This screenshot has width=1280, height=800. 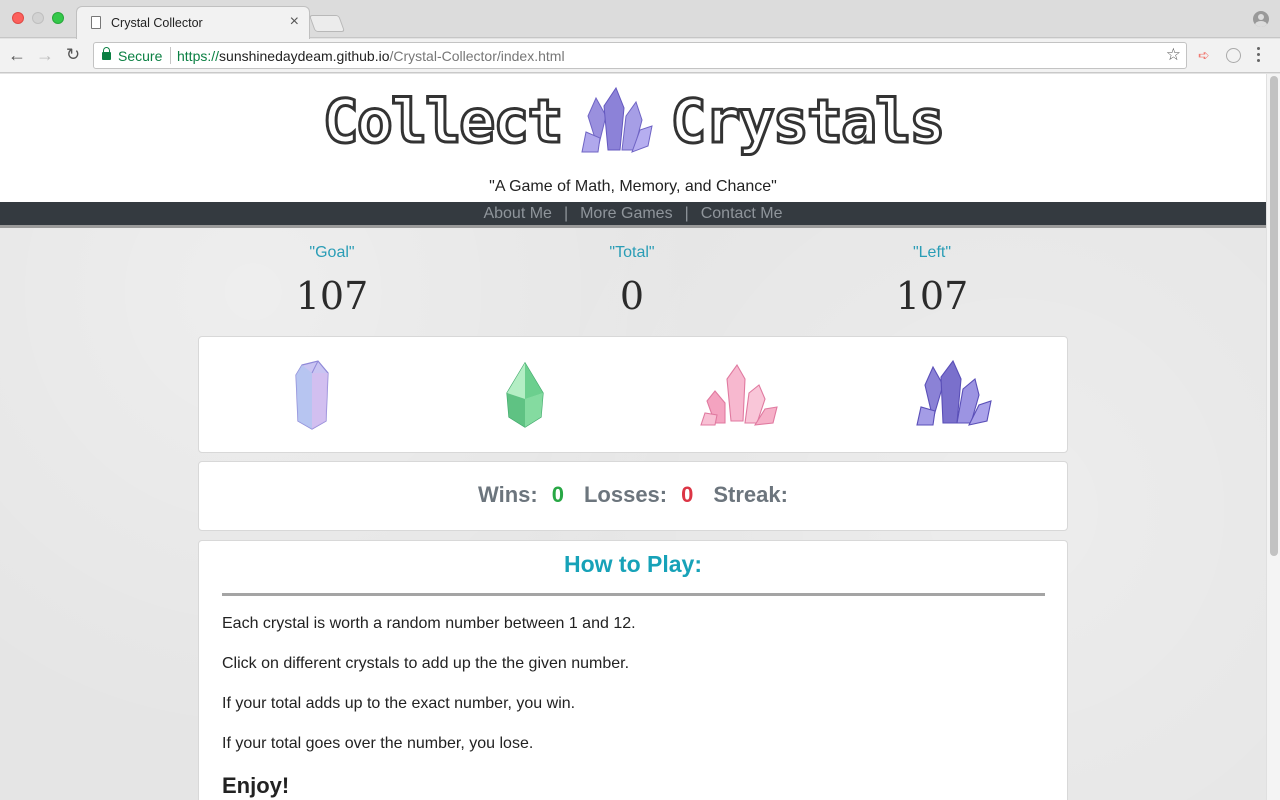 What do you see at coordinates (1259, 55) in the screenshot?
I see `browser-menu-icon` at bounding box center [1259, 55].